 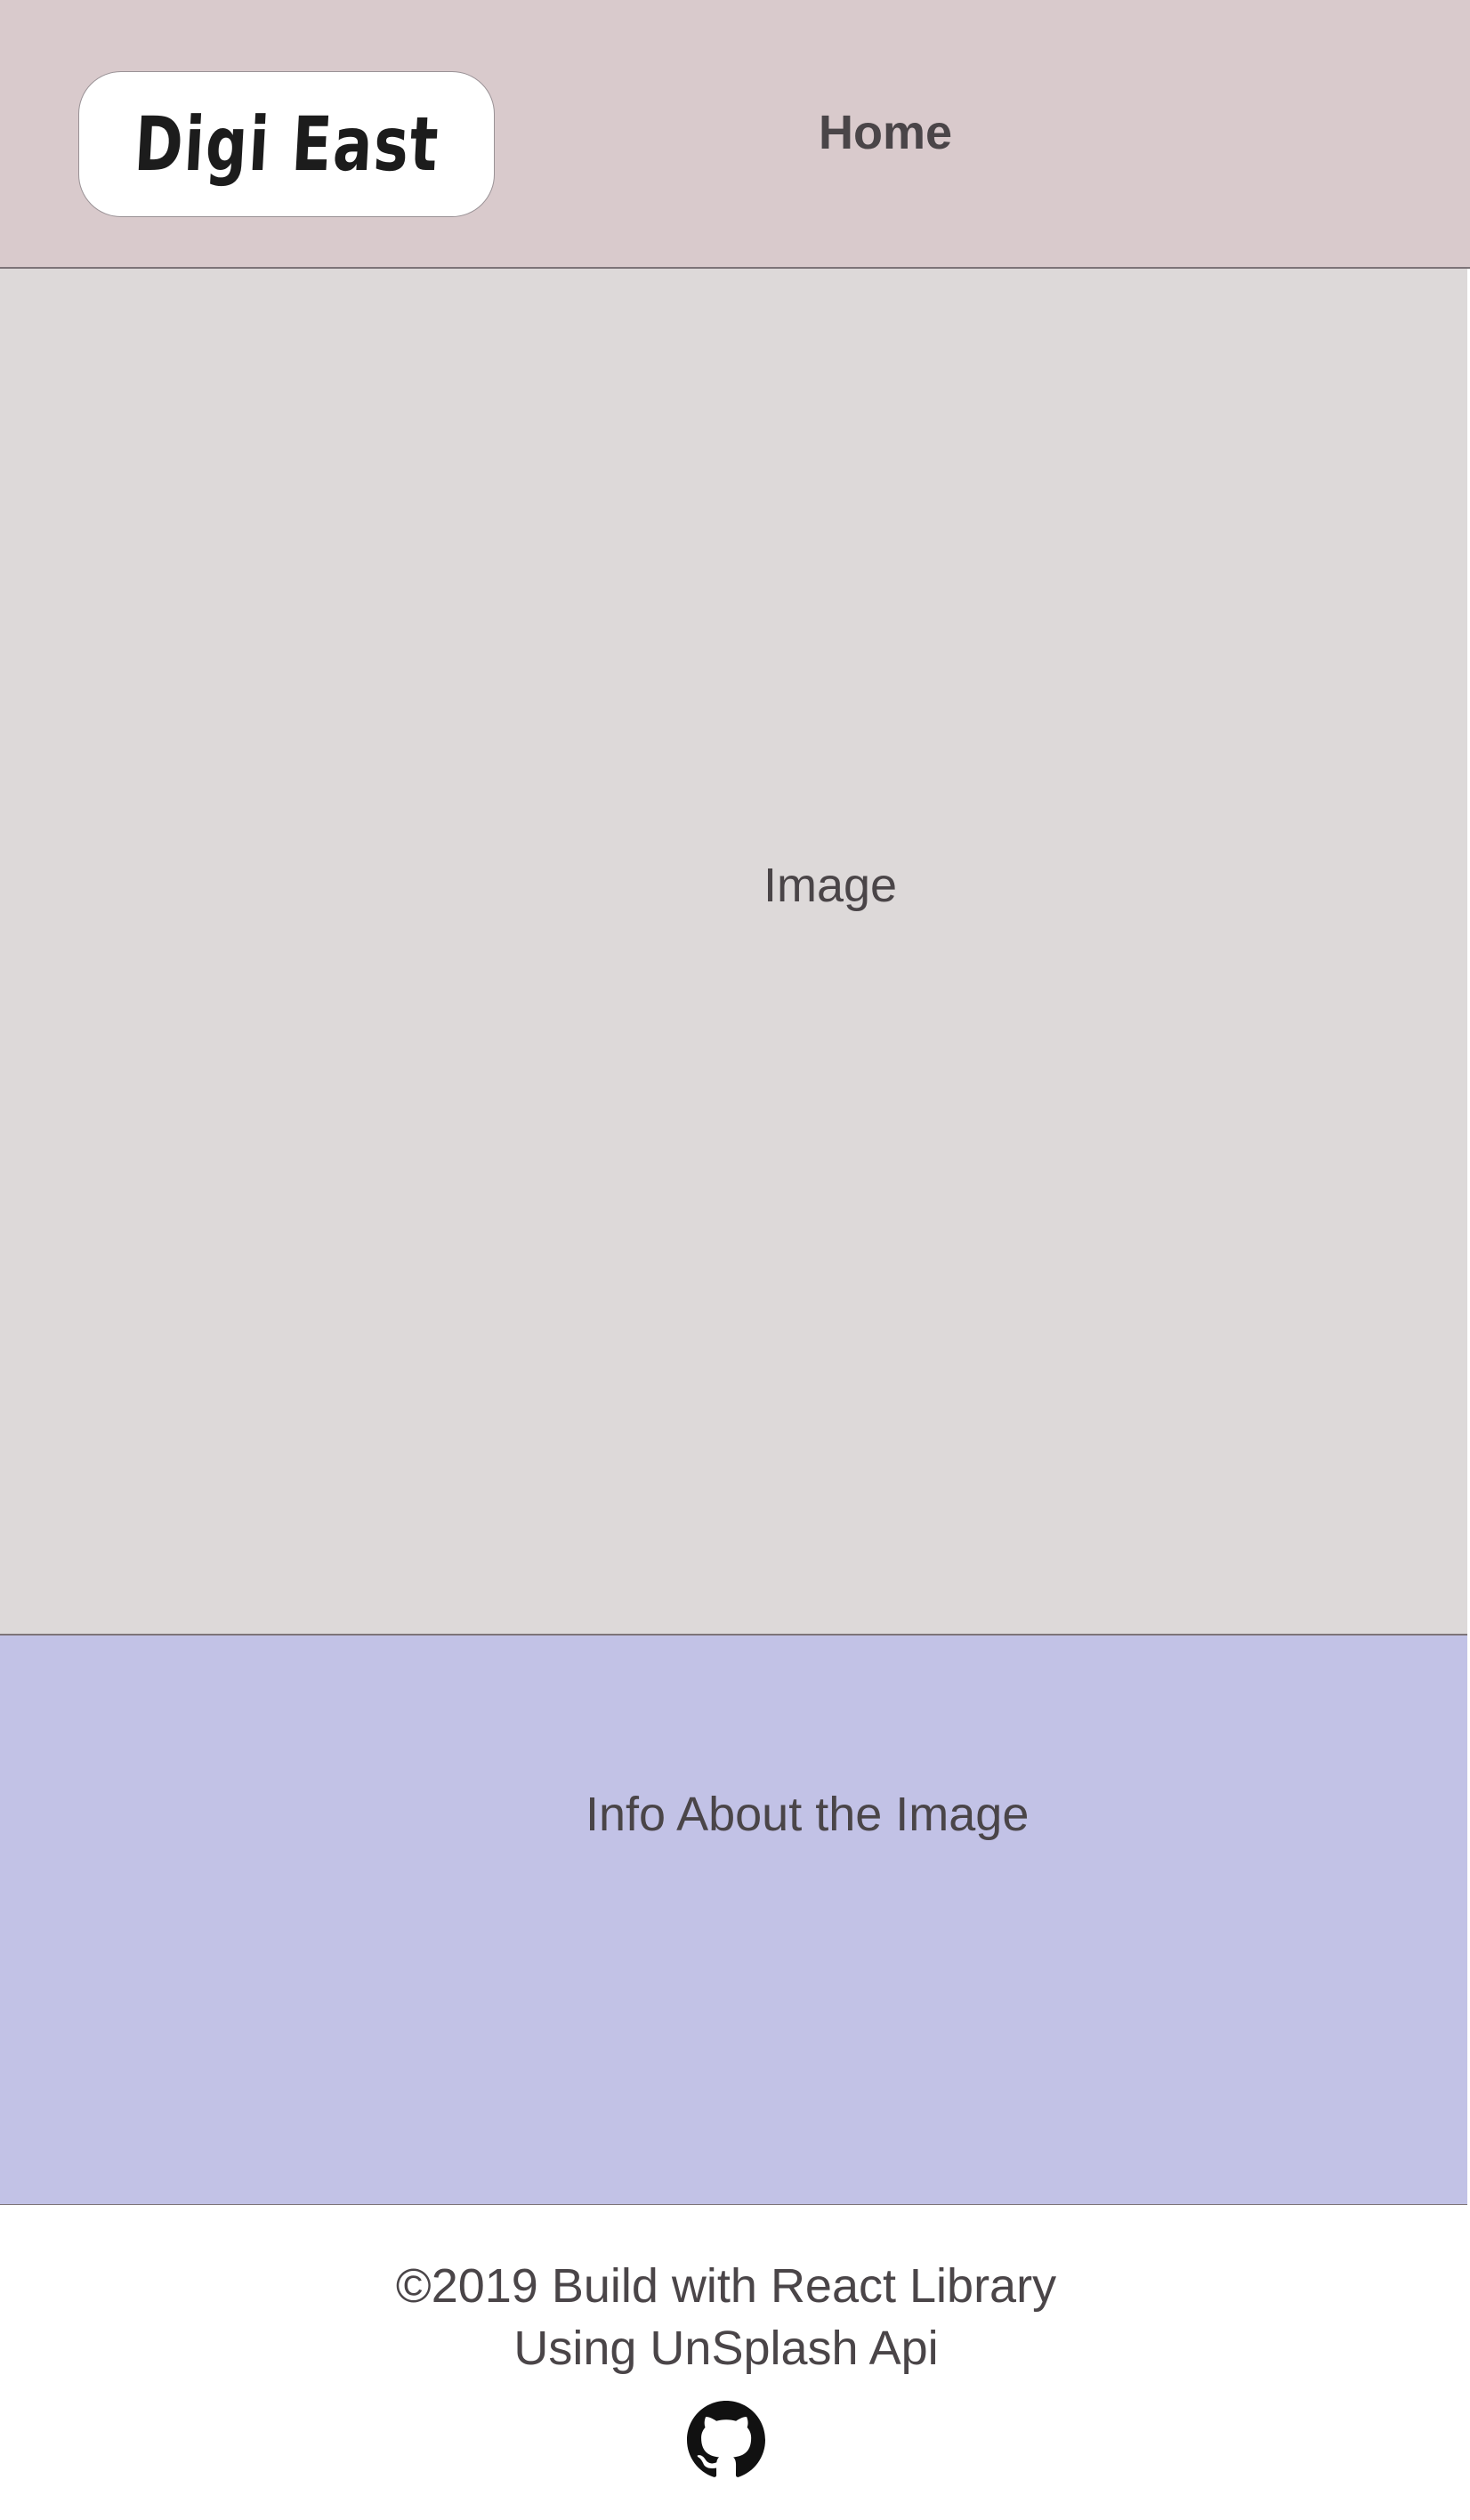 I want to click on site-header: Digi East Home, so click(x=735, y=134).